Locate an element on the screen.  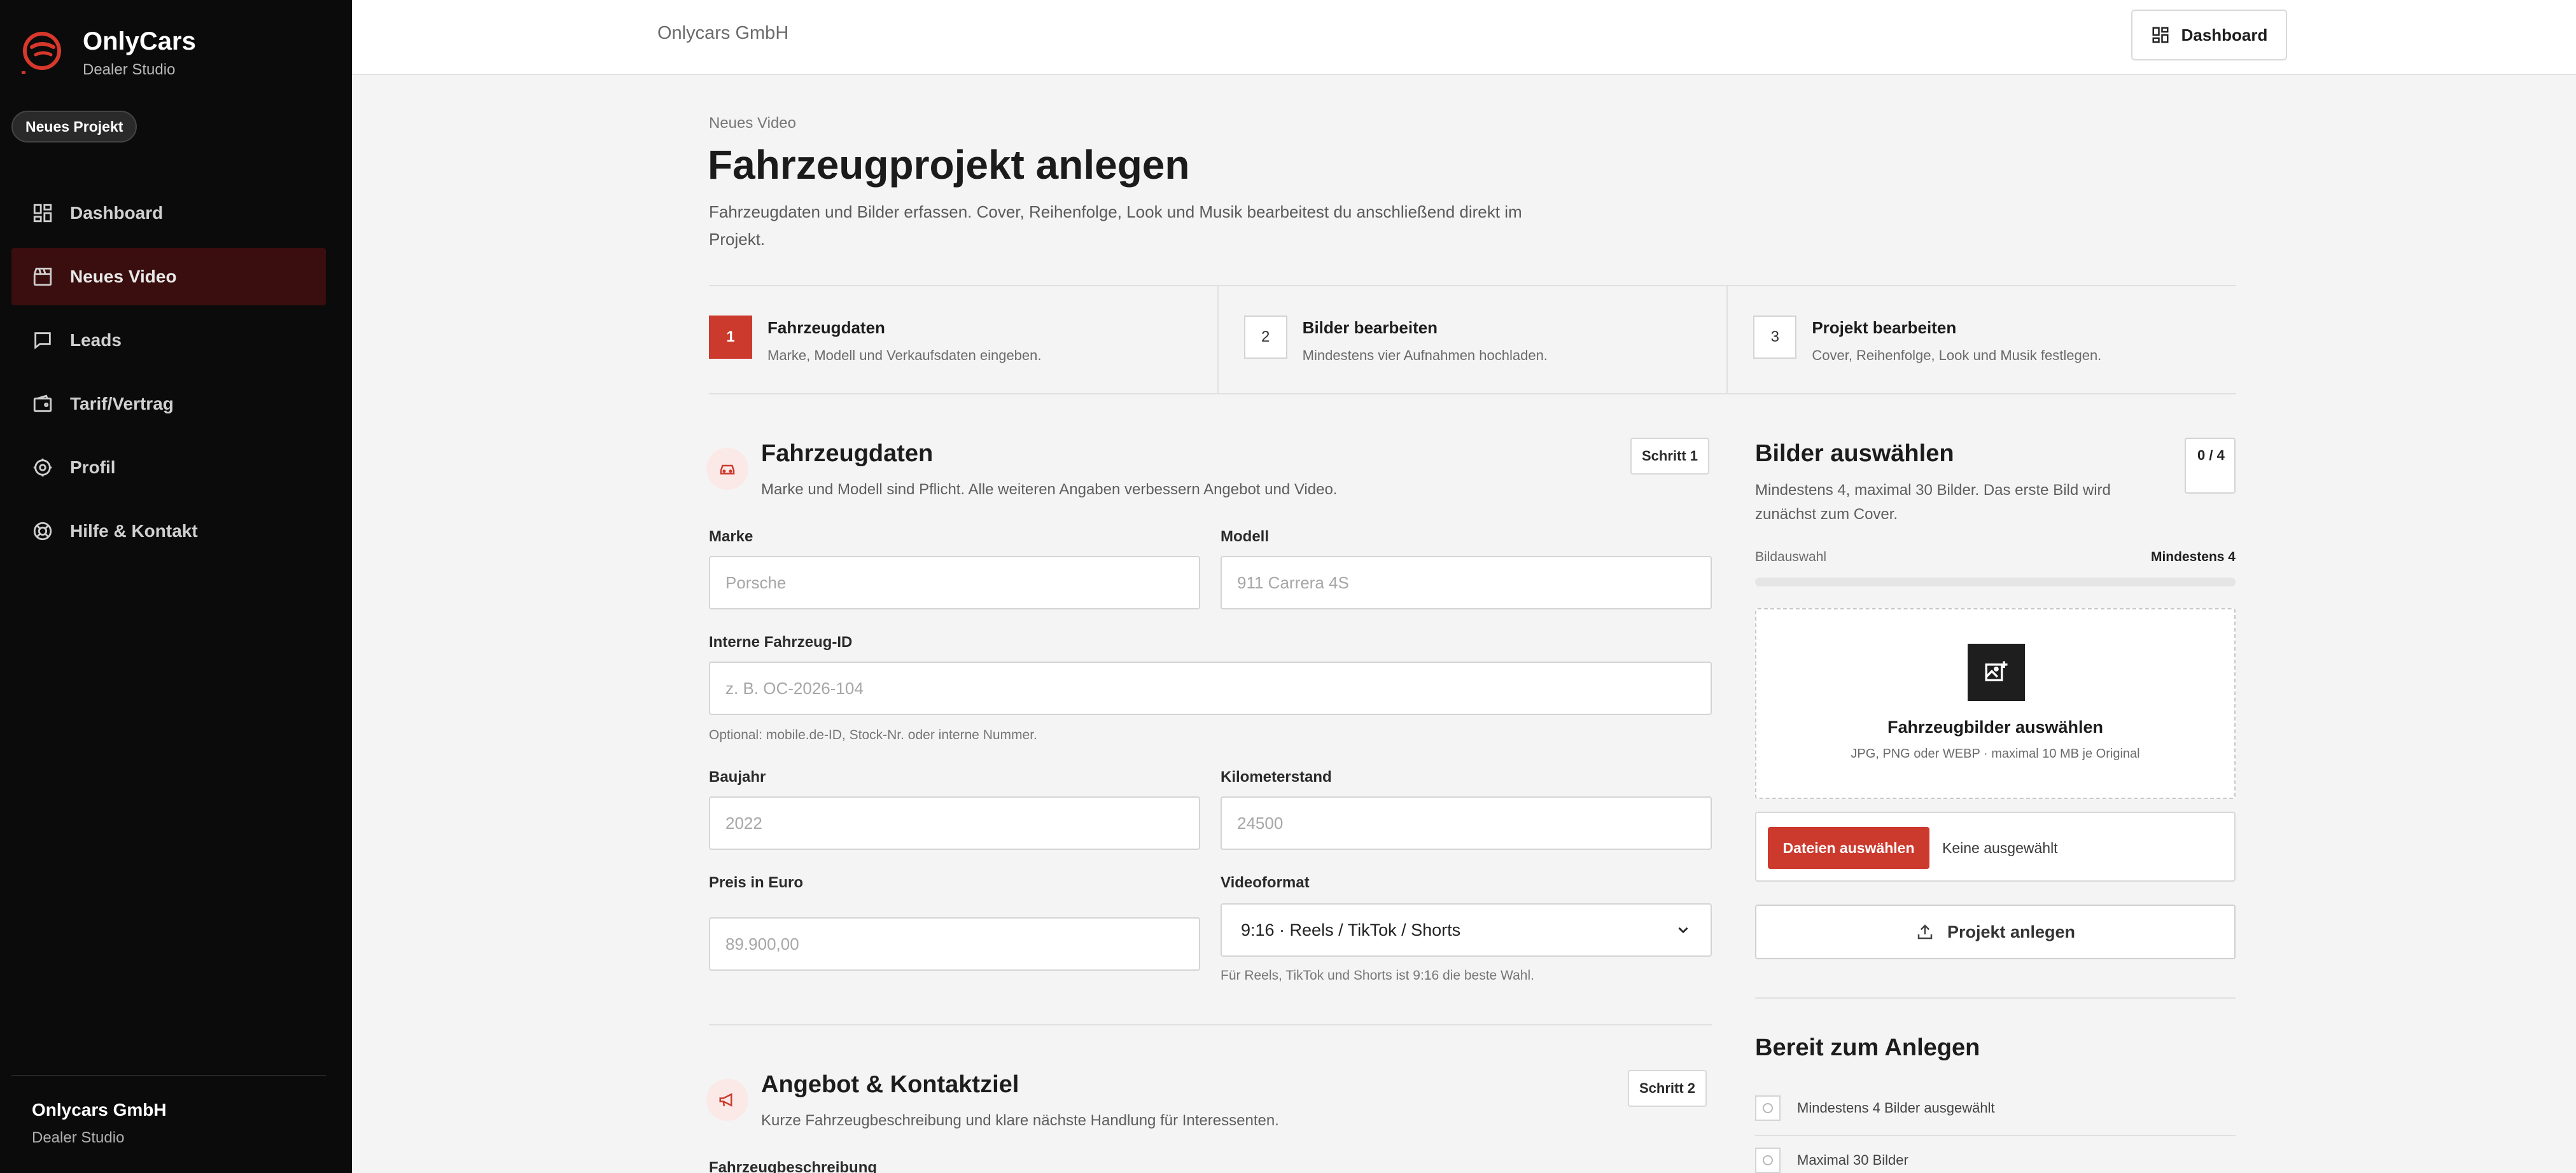
check-label: Maximal 30 Bilder is located at coordinates (1852, 1160).